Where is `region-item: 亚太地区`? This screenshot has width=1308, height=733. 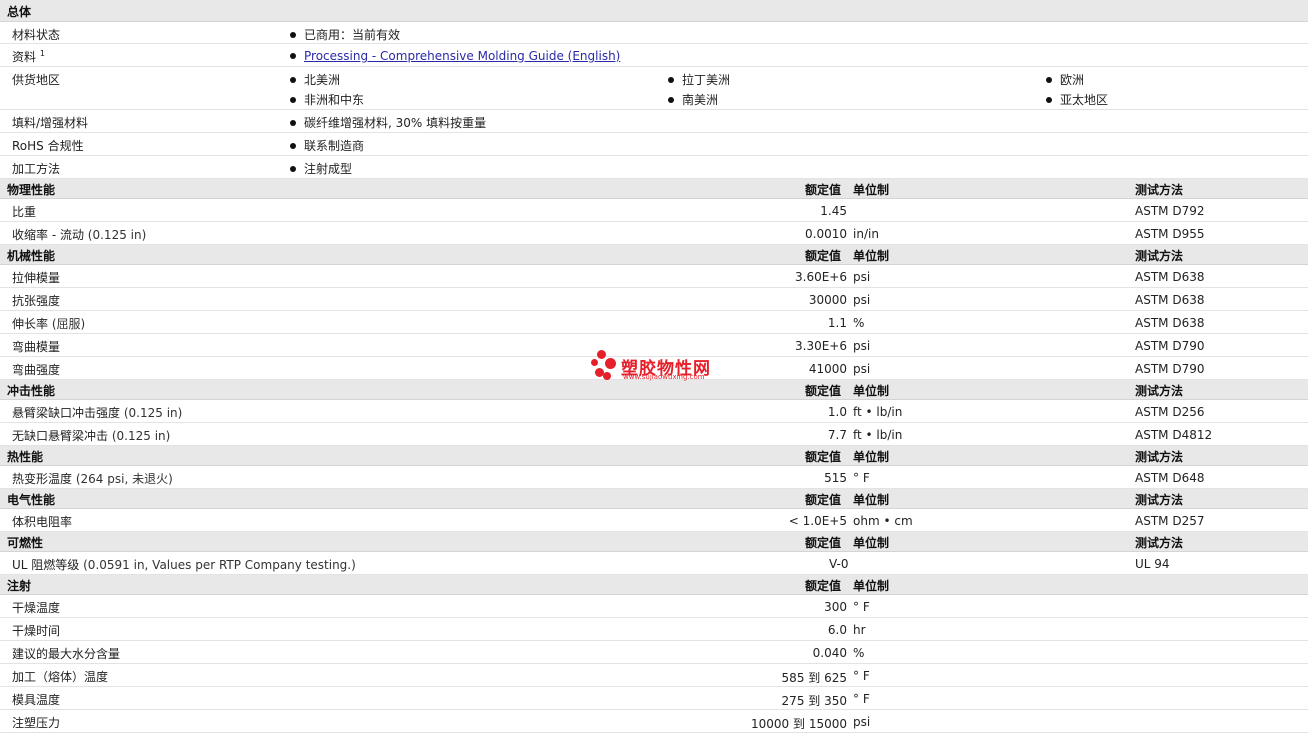 region-item: 亚太地区 is located at coordinates (1077, 99).